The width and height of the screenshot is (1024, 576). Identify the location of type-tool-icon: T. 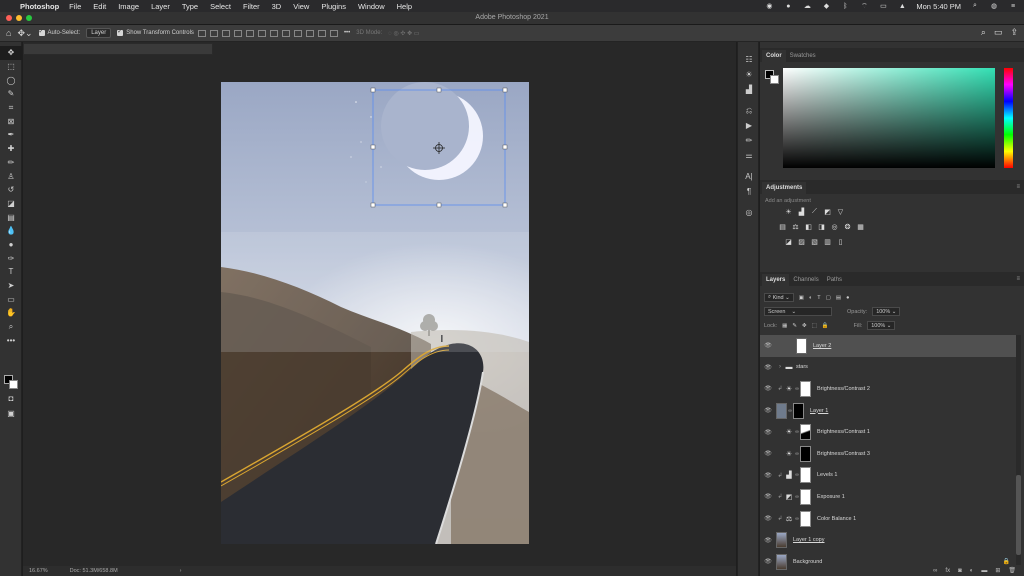
(11, 272).